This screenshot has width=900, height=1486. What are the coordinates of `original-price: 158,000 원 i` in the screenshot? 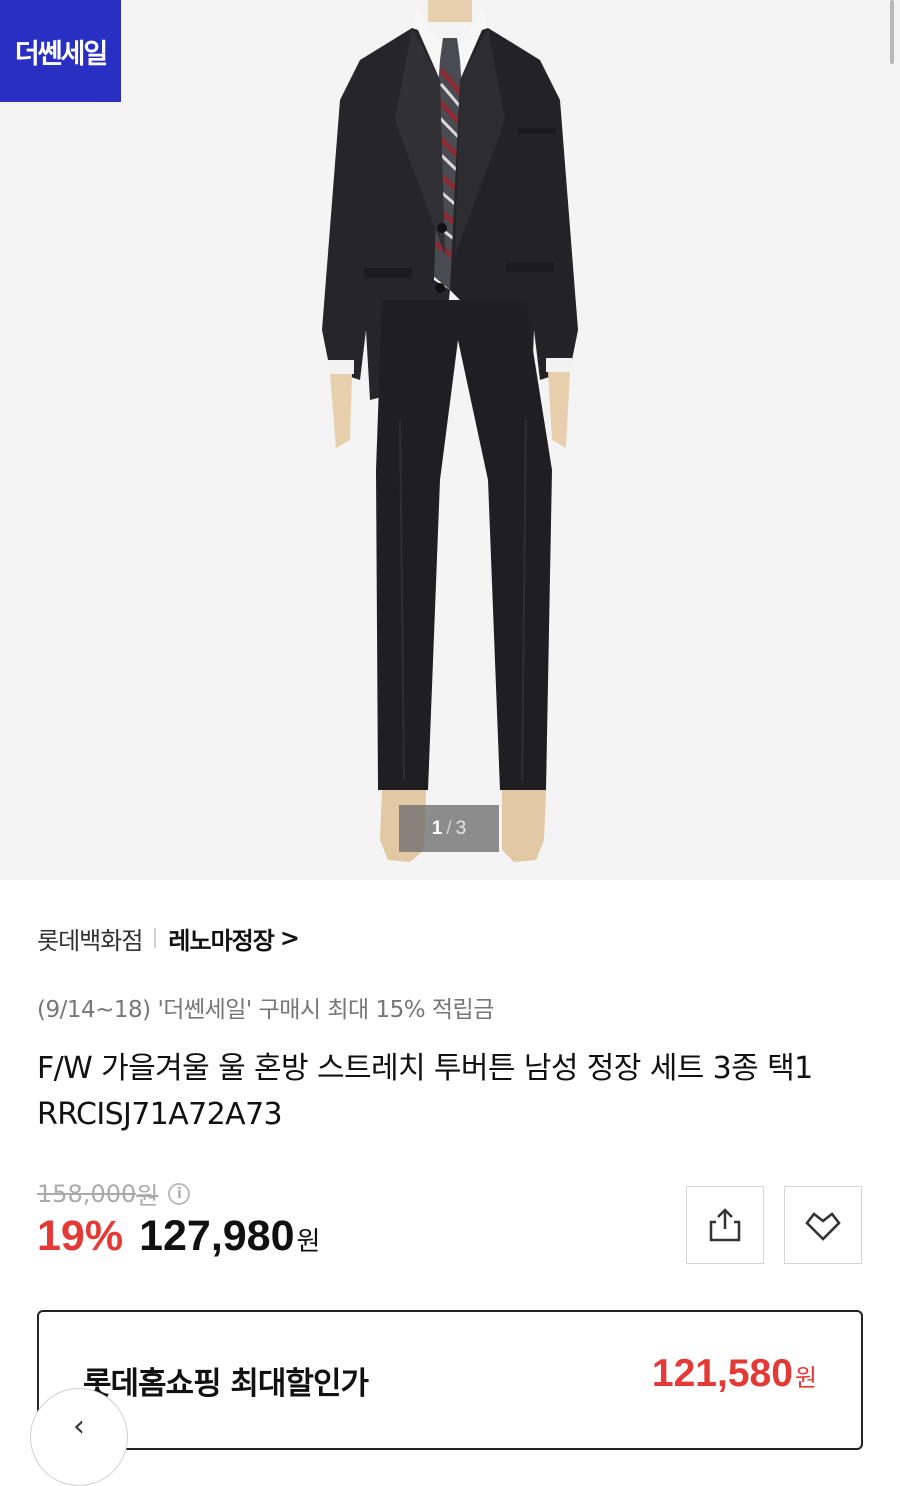 It's located at (114, 1193).